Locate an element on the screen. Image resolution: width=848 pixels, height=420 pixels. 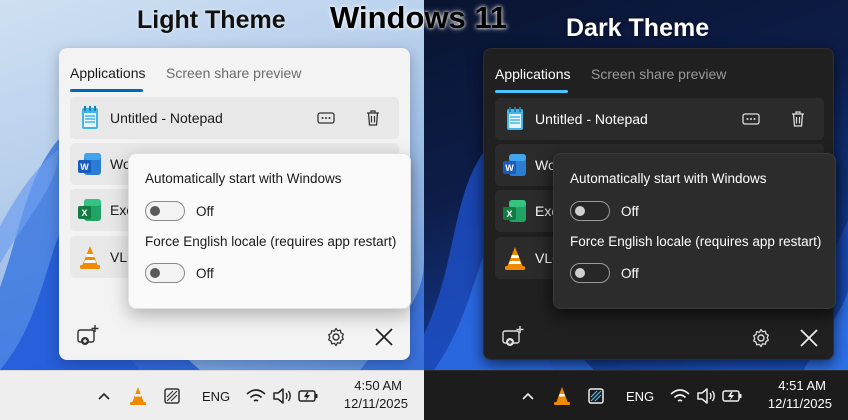
clock-time: 4:50 AM is located at coordinates (378, 385).